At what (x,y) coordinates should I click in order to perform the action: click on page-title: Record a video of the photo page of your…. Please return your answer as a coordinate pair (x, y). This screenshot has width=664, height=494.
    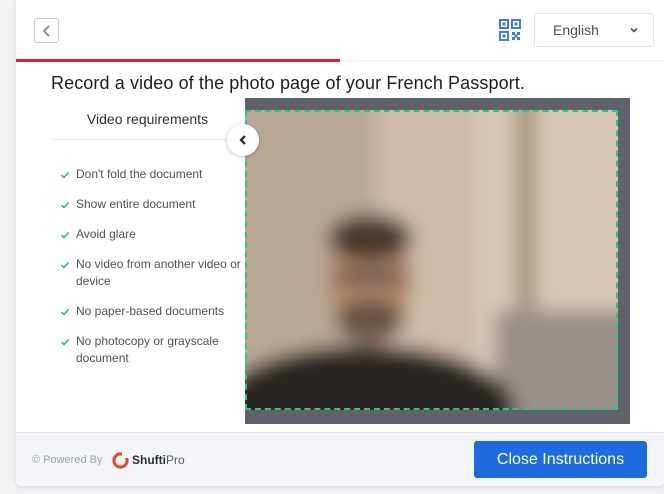
    Looking at the image, I should click on (288, 83).